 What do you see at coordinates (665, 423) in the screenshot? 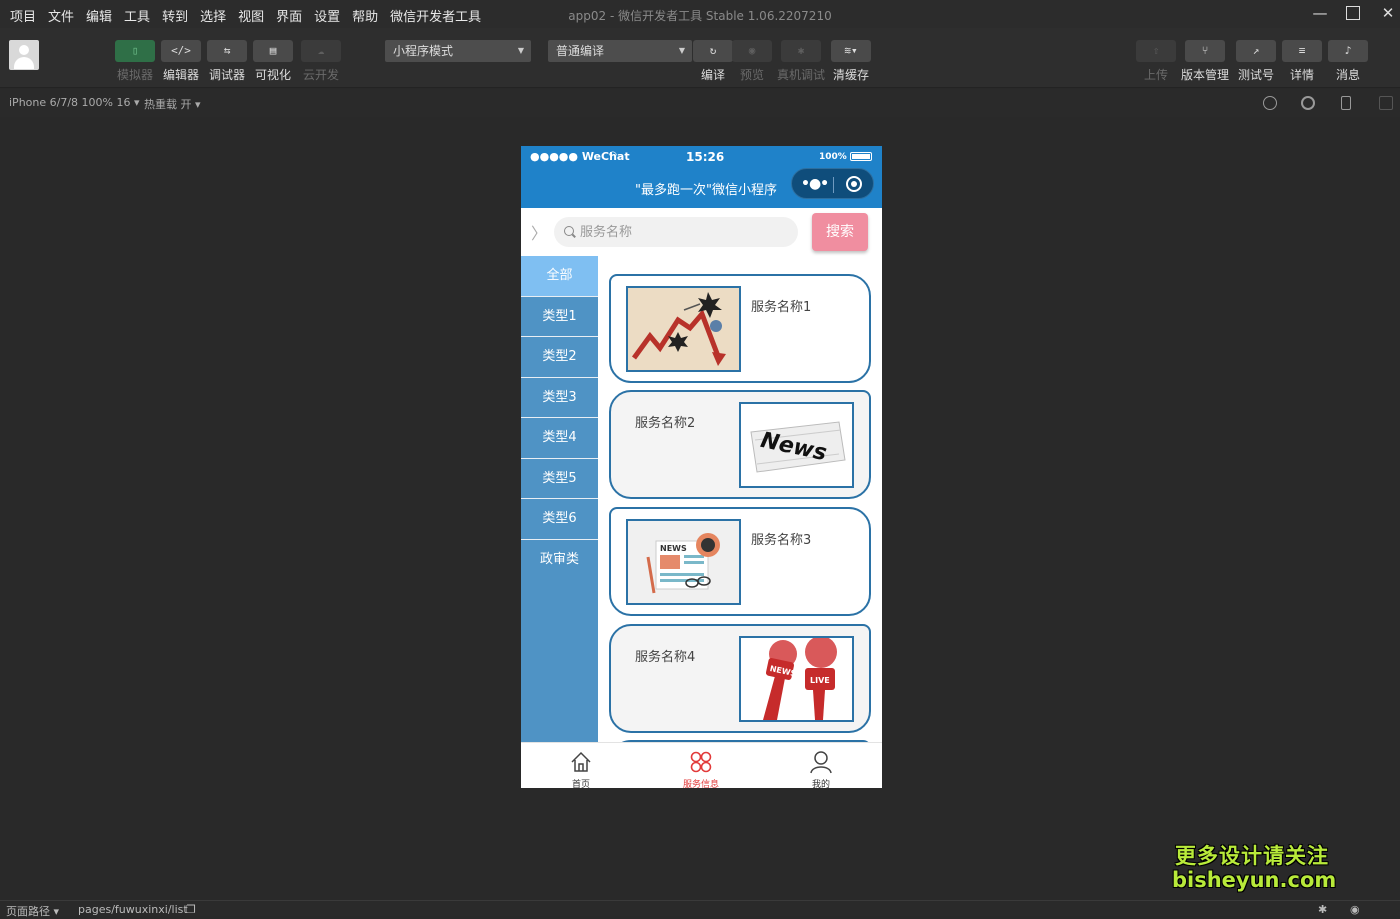
I see `service-name: 服务名称2` at bounding box center [665, 423].